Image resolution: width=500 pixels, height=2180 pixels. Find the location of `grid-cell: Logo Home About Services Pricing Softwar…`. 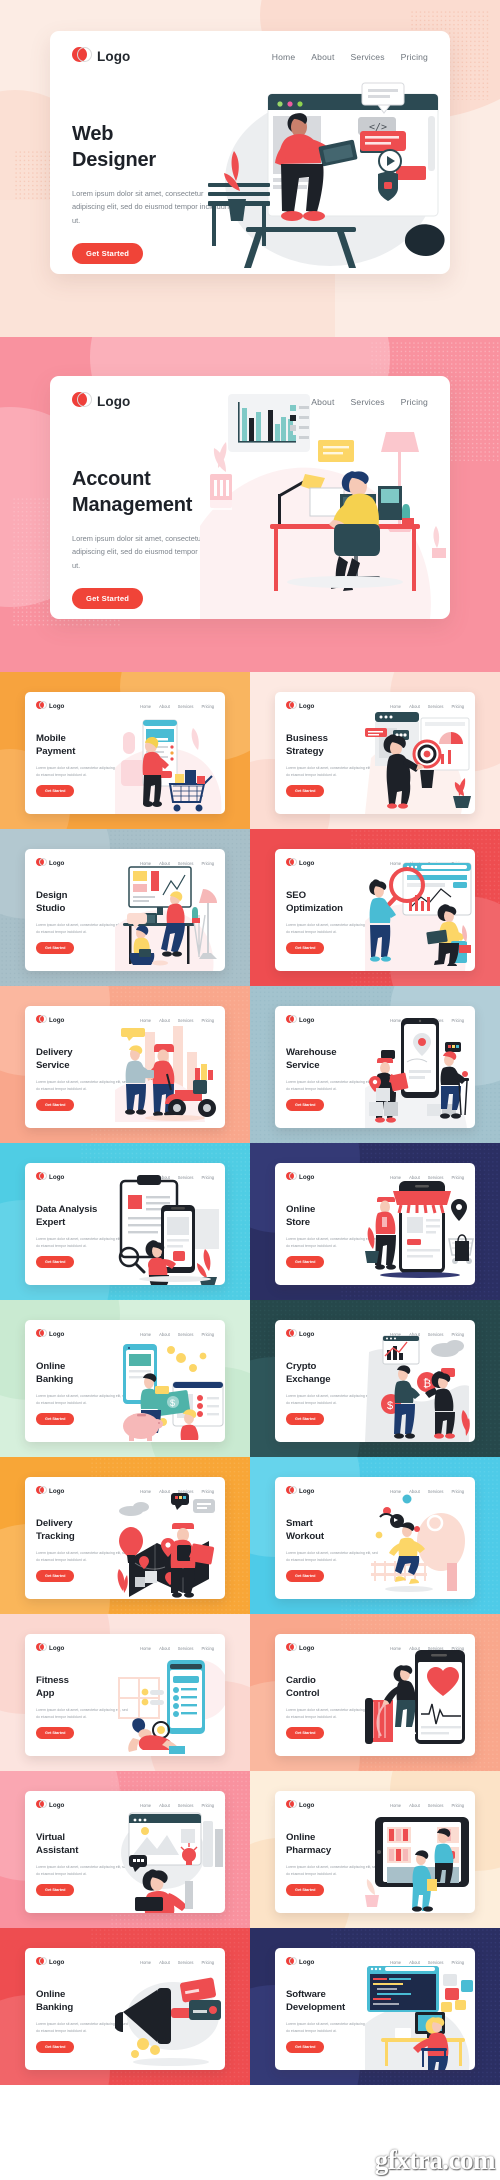

grid-cell: Logo Home About Services Pricing Softwar… is located at coordinates (375, 2006).